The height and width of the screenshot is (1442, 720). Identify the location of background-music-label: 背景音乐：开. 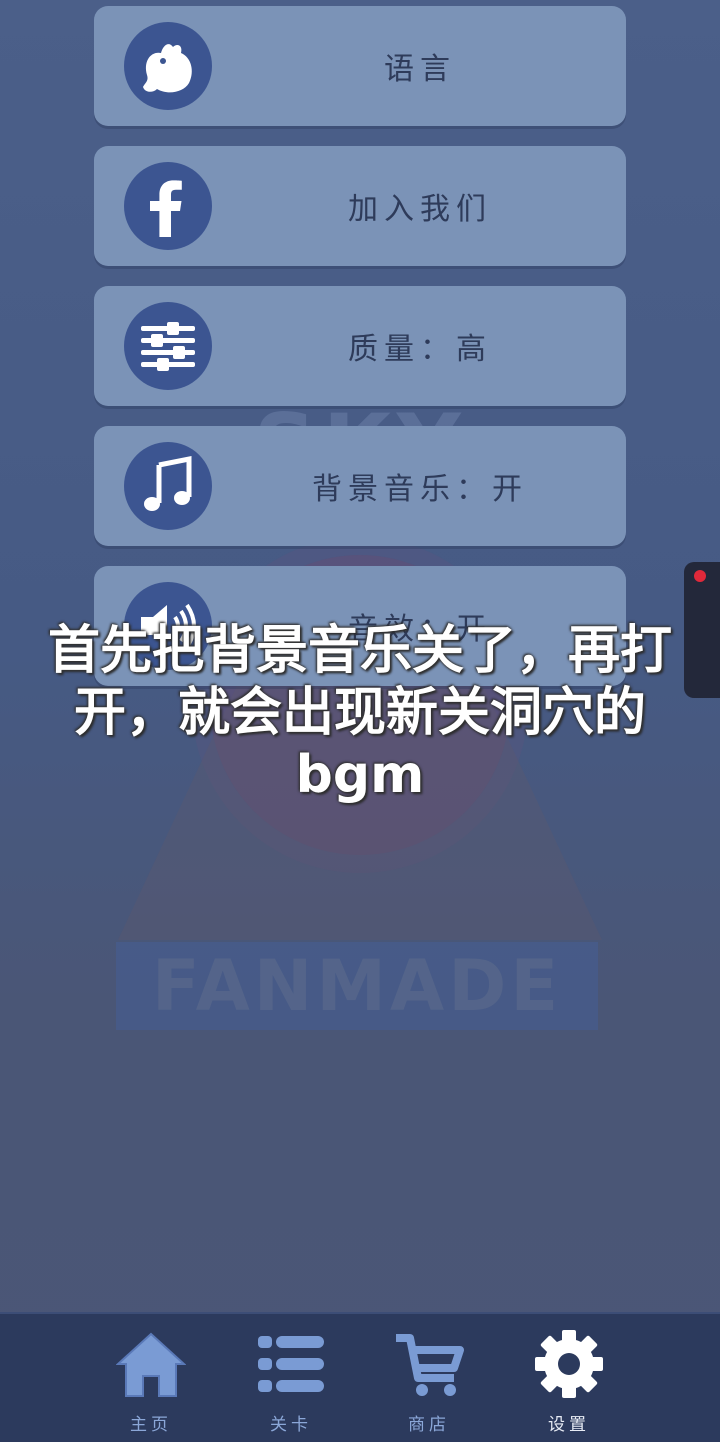
(420, 489).